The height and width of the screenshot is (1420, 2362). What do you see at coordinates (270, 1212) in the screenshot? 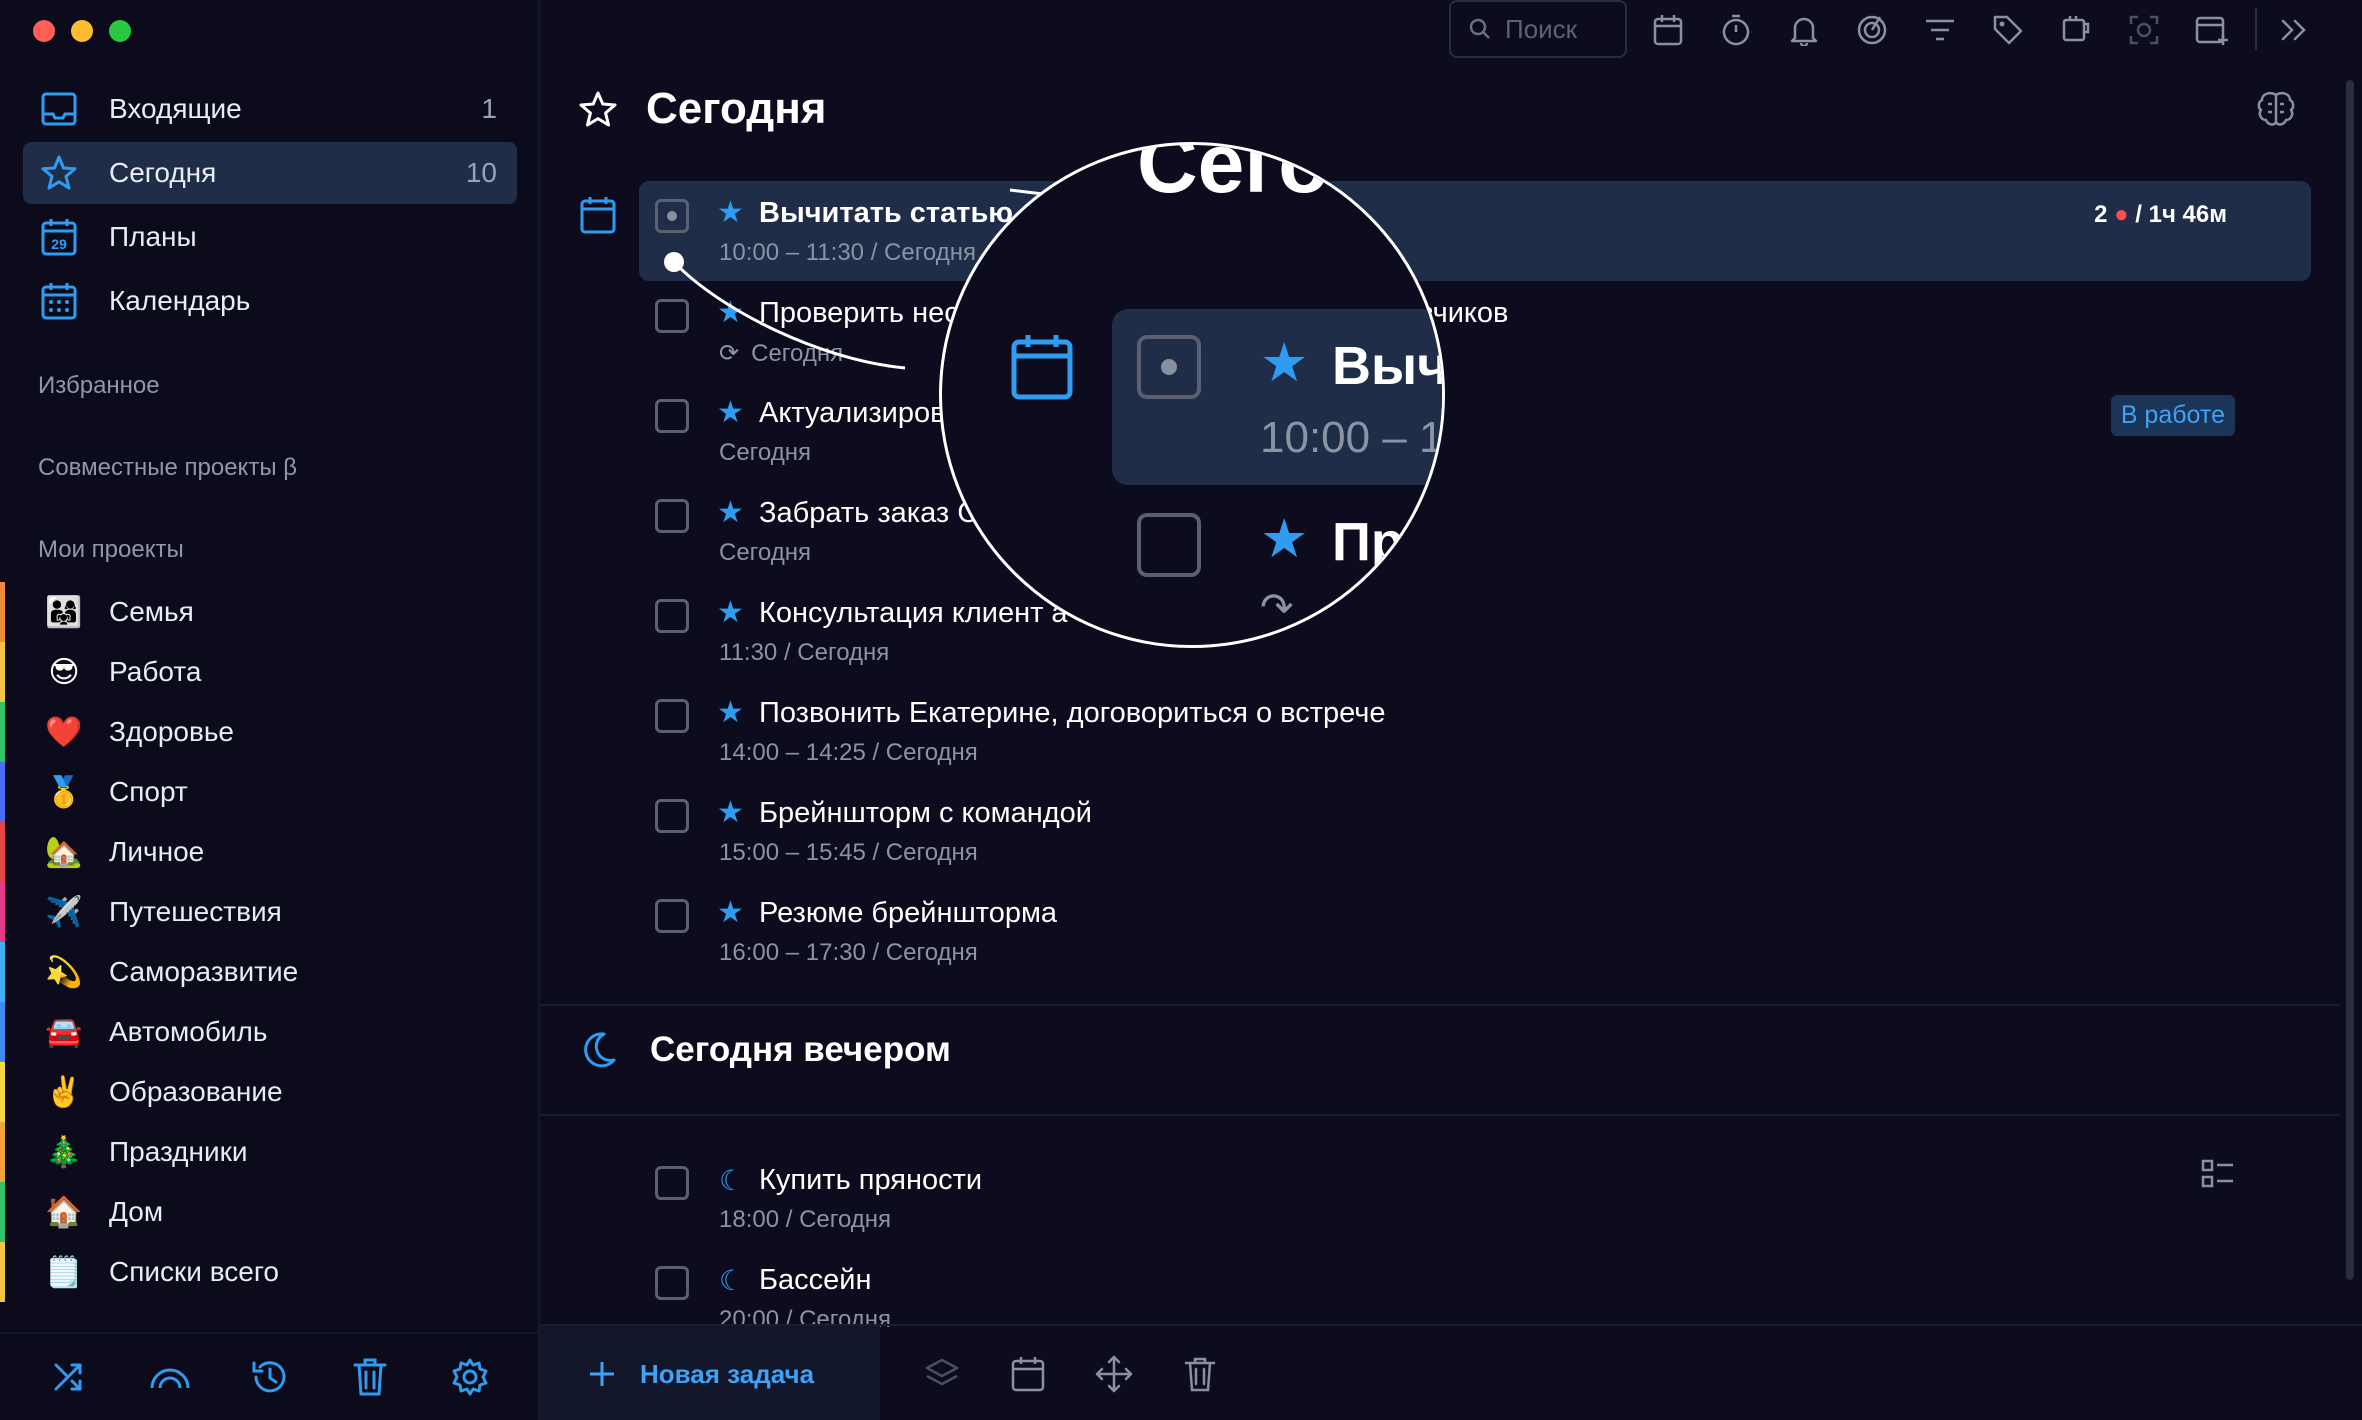
I see `project-item: 🏠 Дом` at bounding box center [270, 1212].